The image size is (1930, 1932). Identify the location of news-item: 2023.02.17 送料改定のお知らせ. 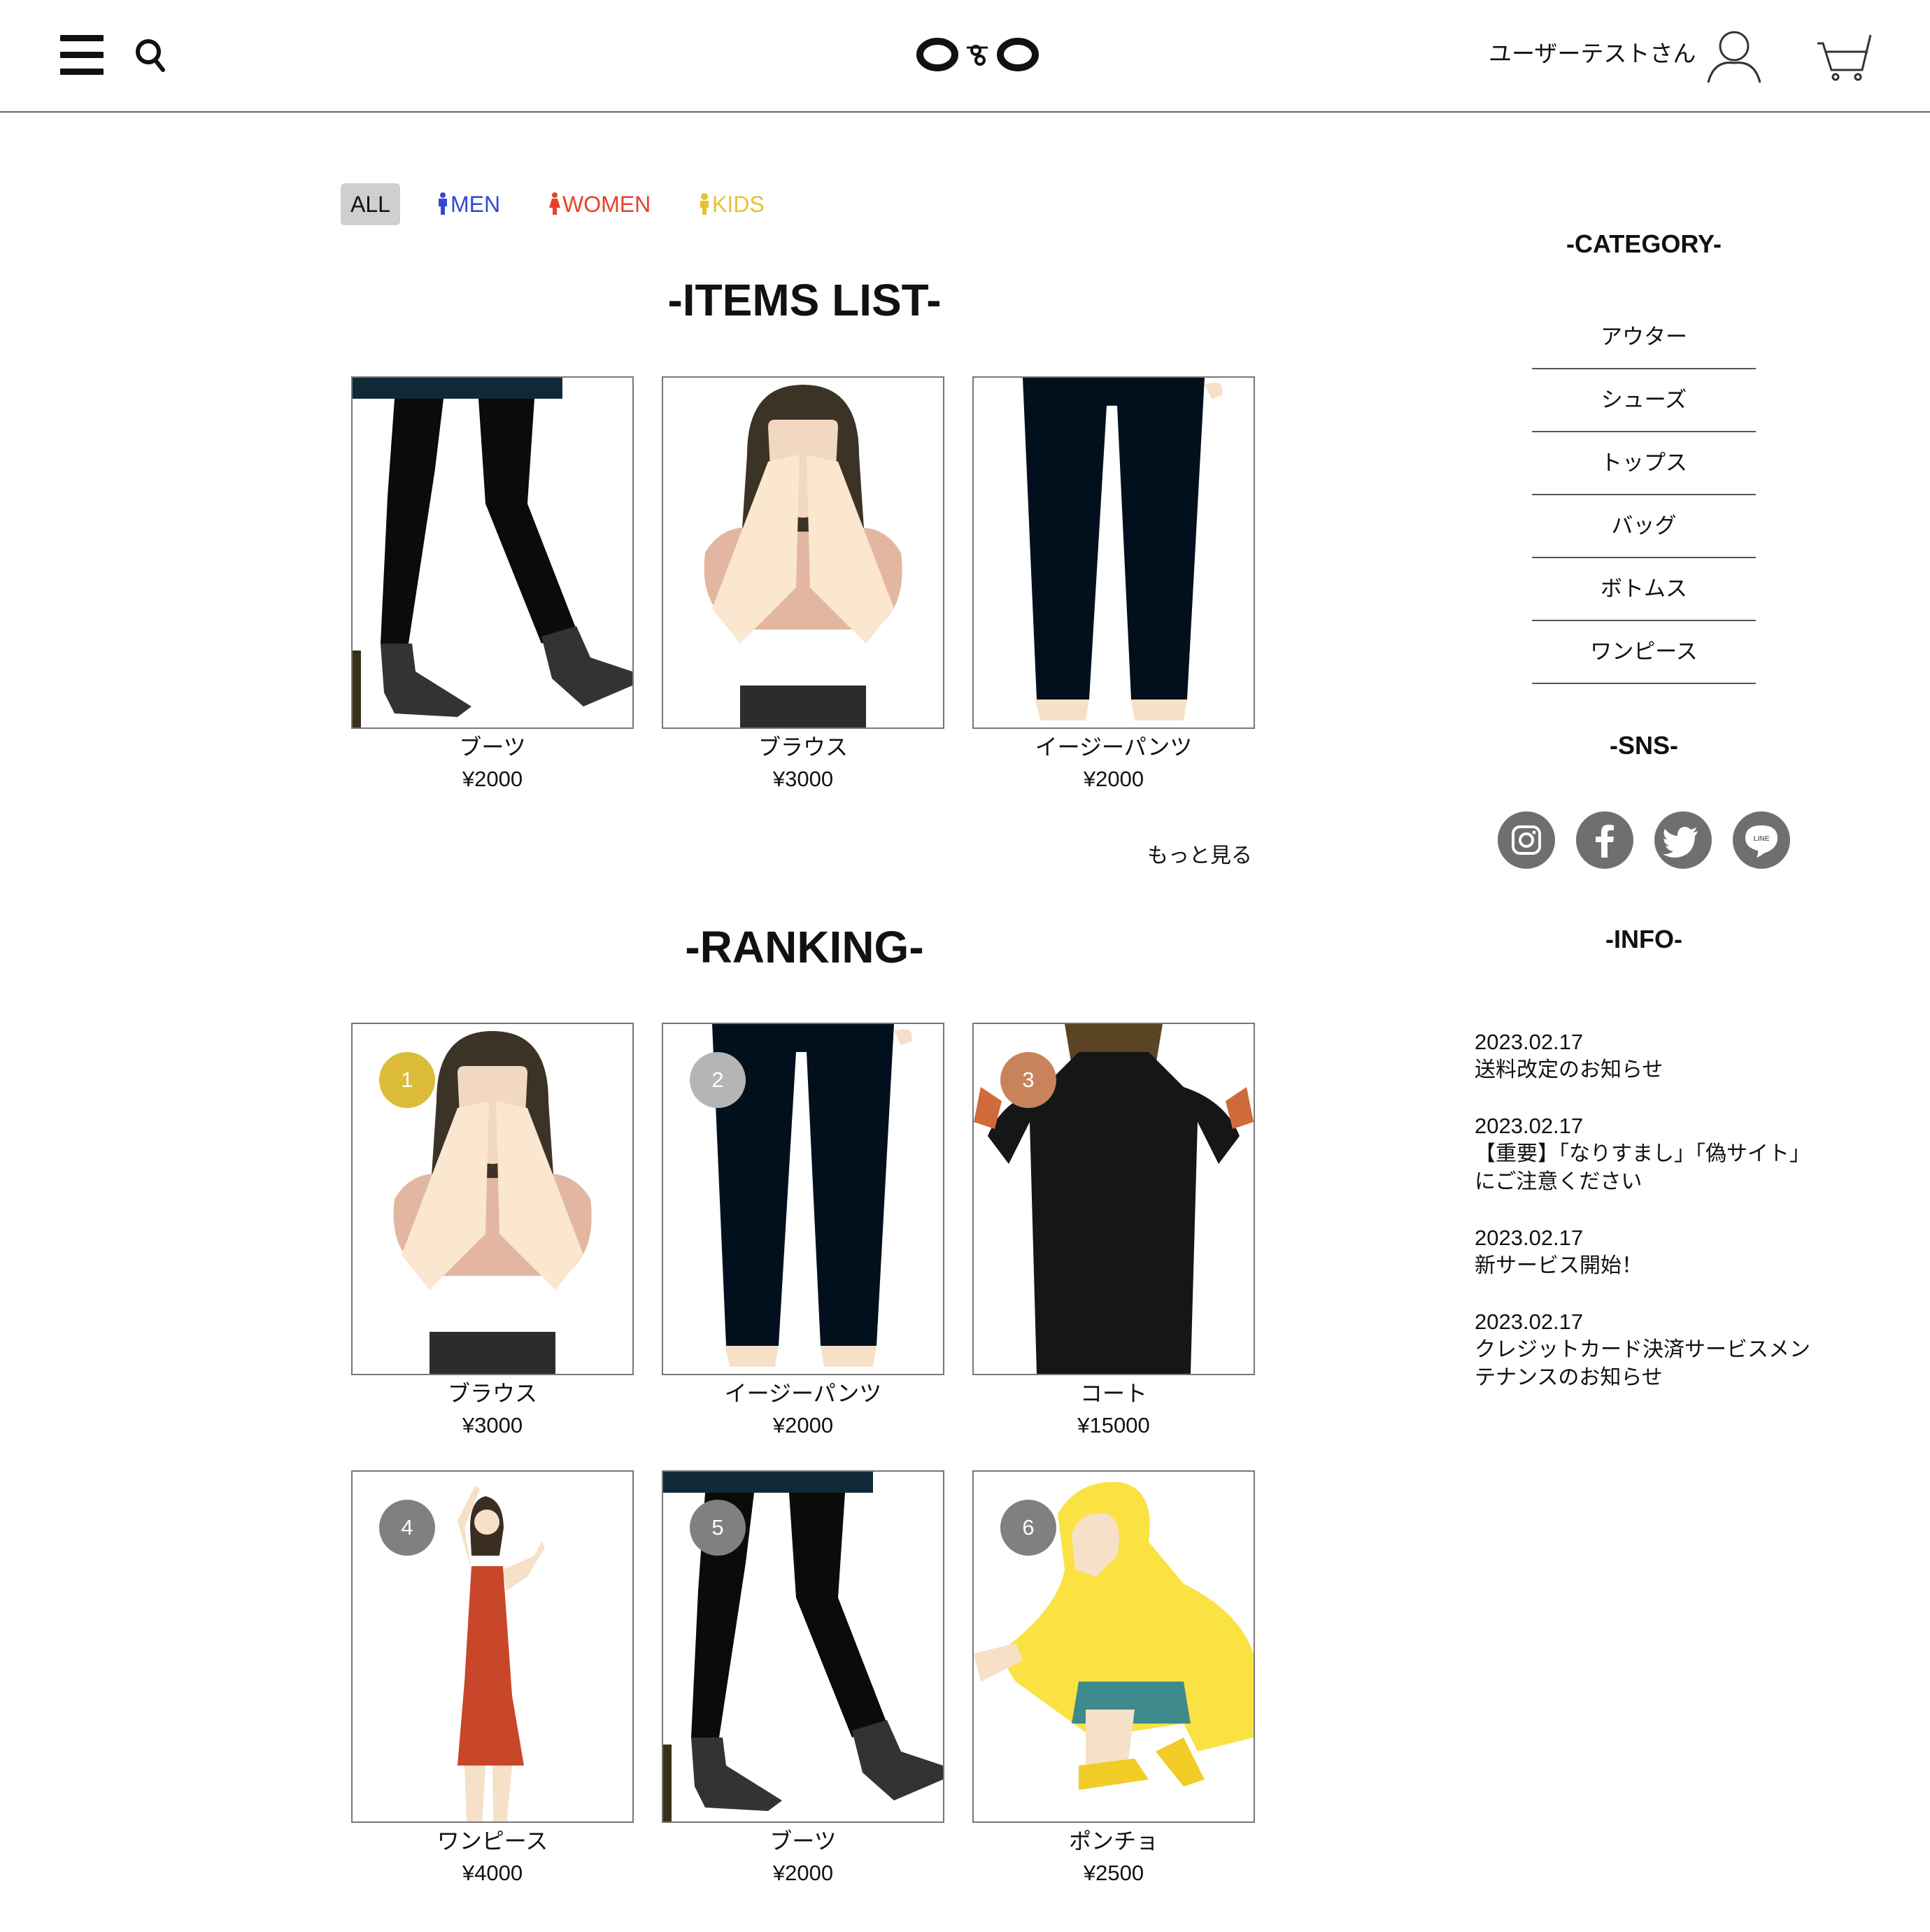
(1650, 1056).